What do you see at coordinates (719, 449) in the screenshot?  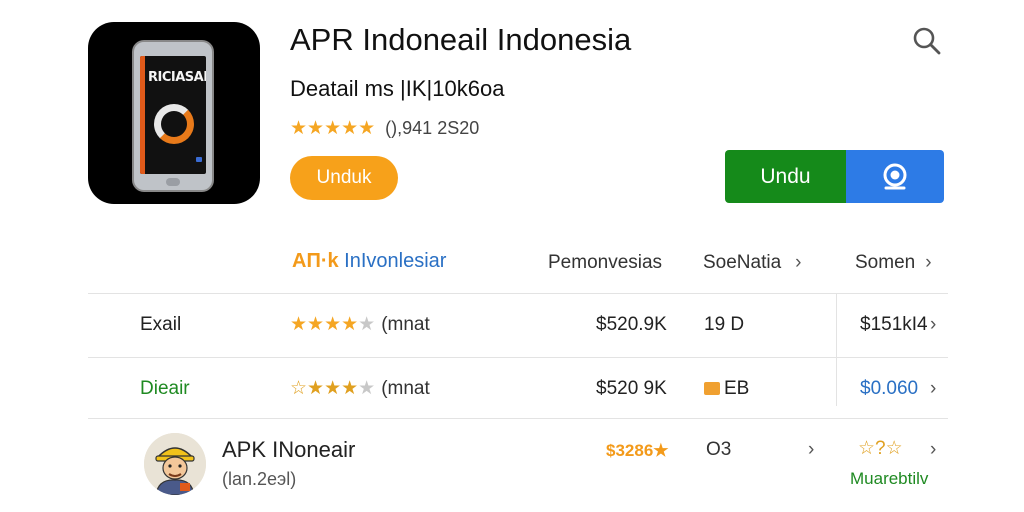 I see `featured-size: O3` at bounding box center [719, 449].